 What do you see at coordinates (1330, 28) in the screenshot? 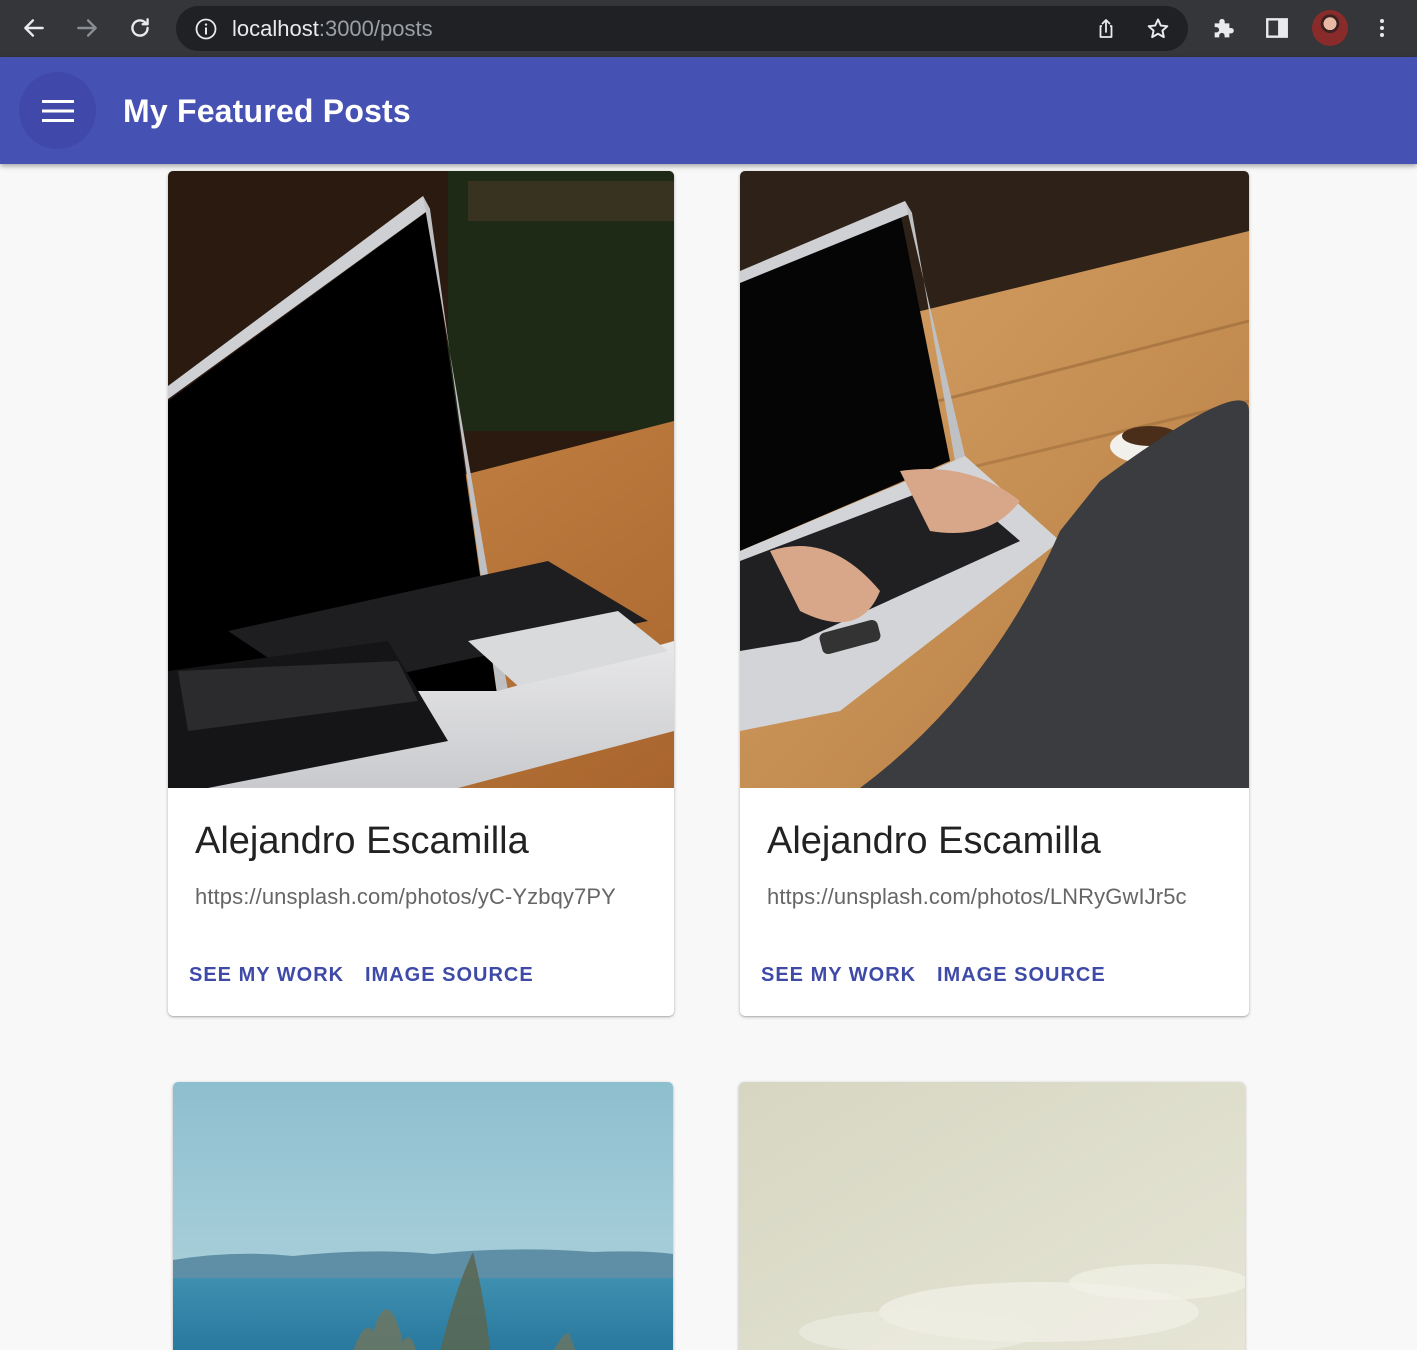
I see `profile-avatar` at bounding box center [1330, 28].